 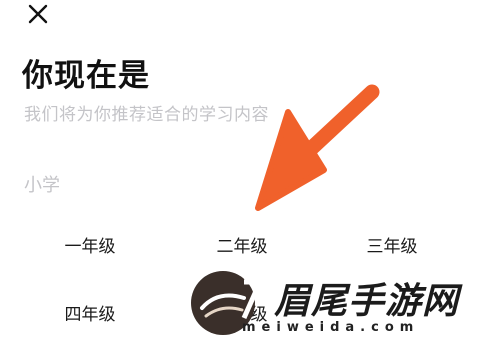 I want to click on grade-option-1: 一年级, so click(x=90, y=244).